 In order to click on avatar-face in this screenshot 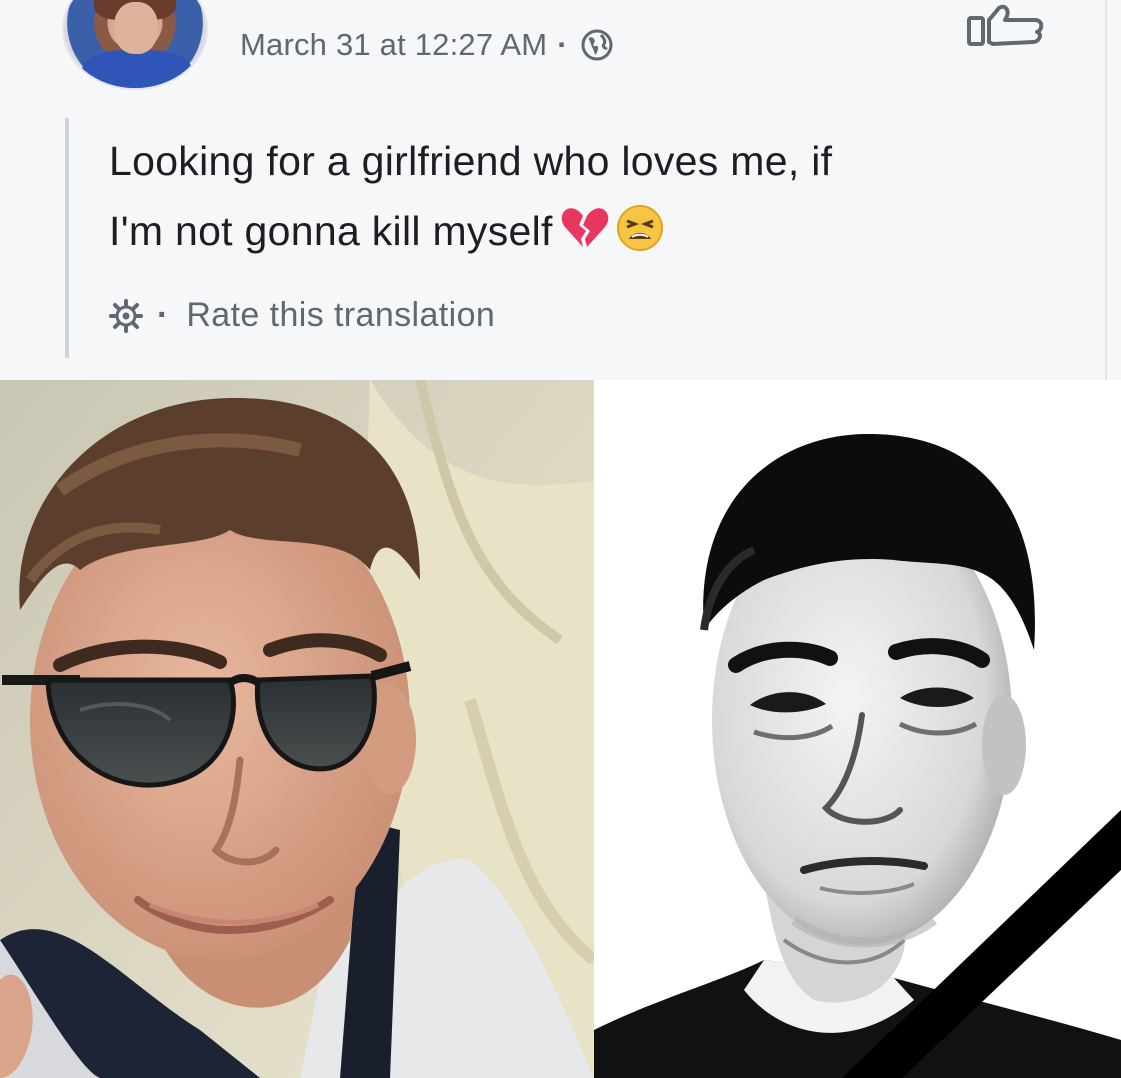, I will do `click(136, 28)`.